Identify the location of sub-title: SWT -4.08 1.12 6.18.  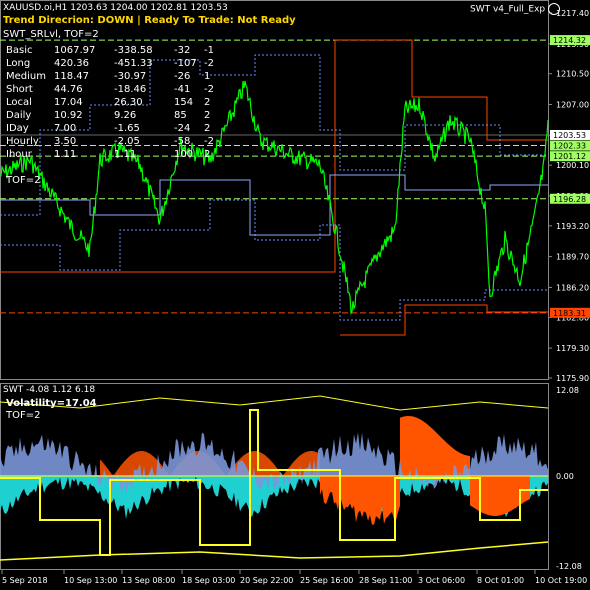
(49, 390).